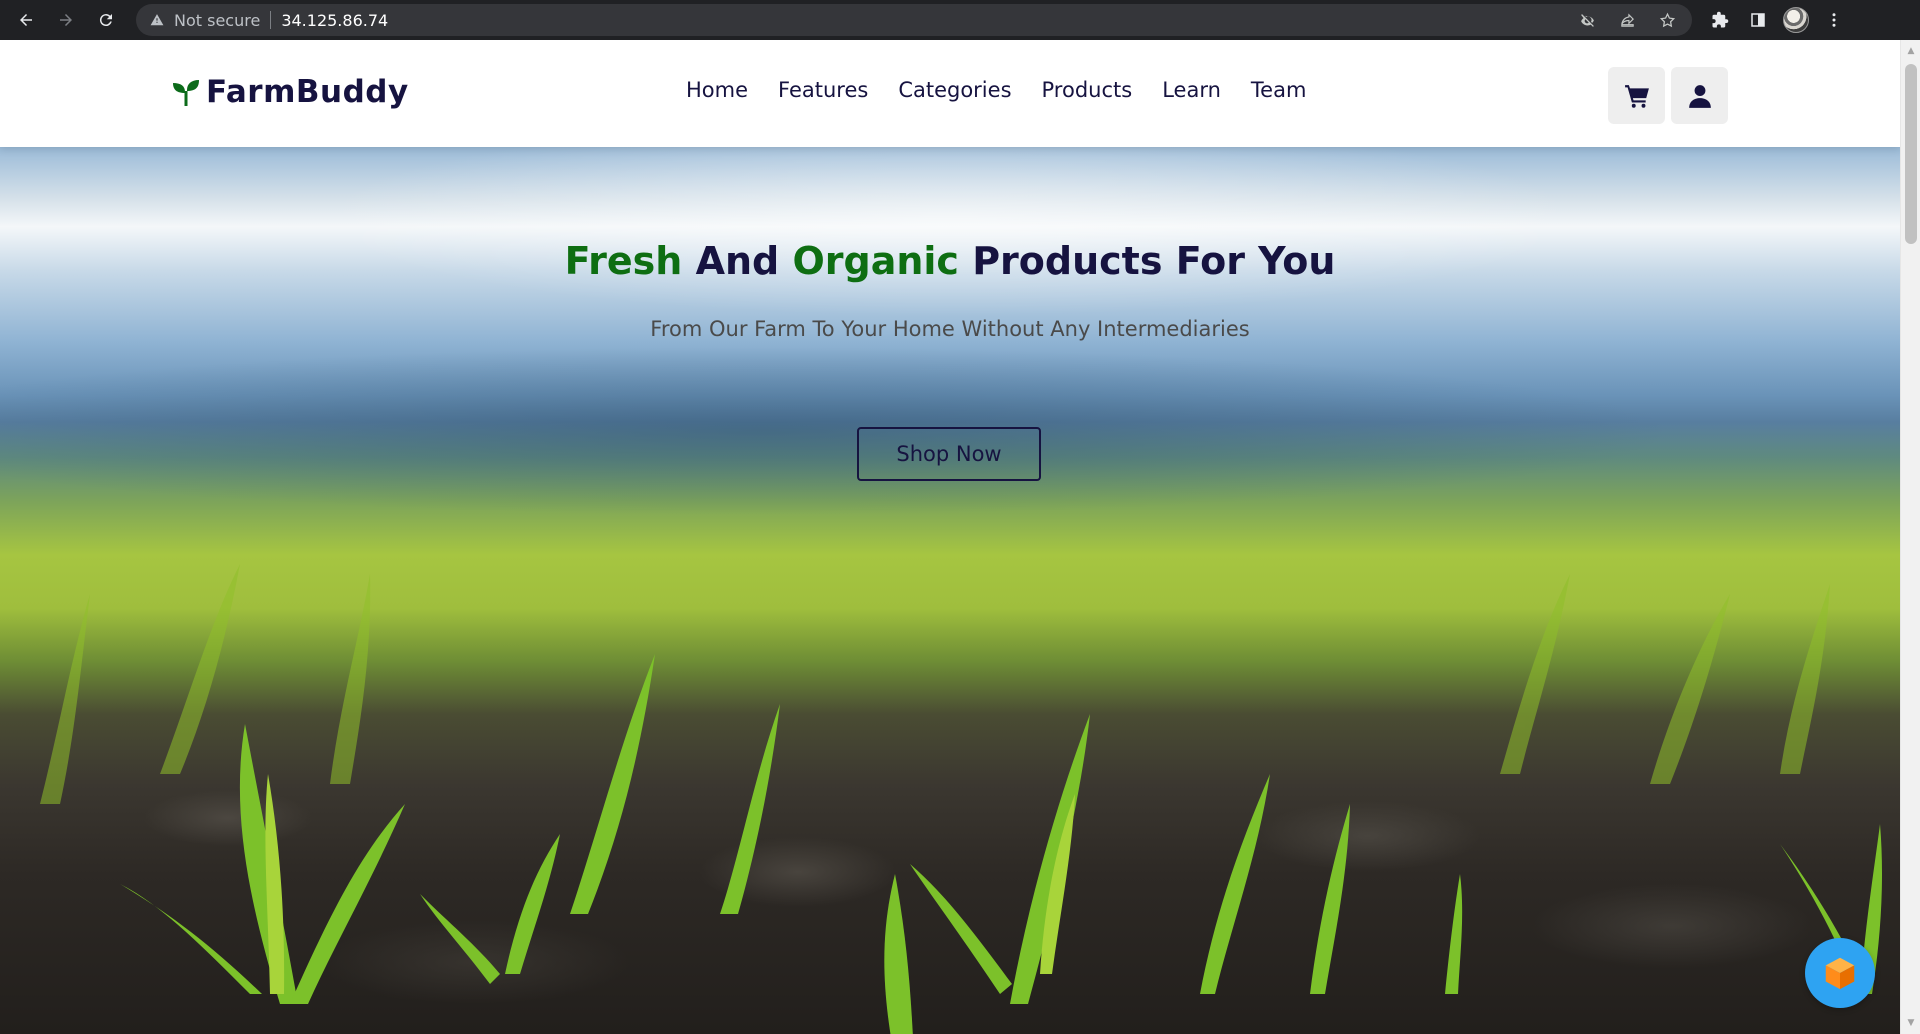 The image size is (1920, 1034). Describe the element at coordinates (334, 20) in the screenshot. I see `url-text: 34.125.86.74` at that location.